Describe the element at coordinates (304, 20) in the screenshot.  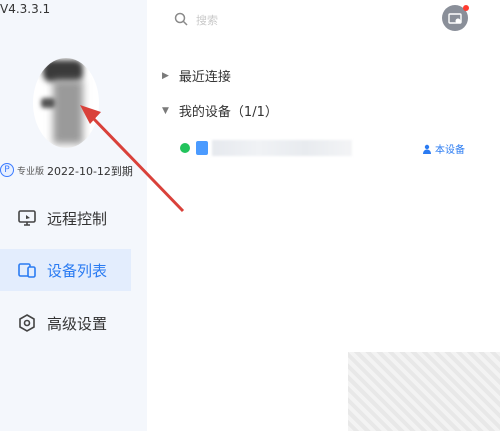
I see `search-bar: 搜索` at that location.